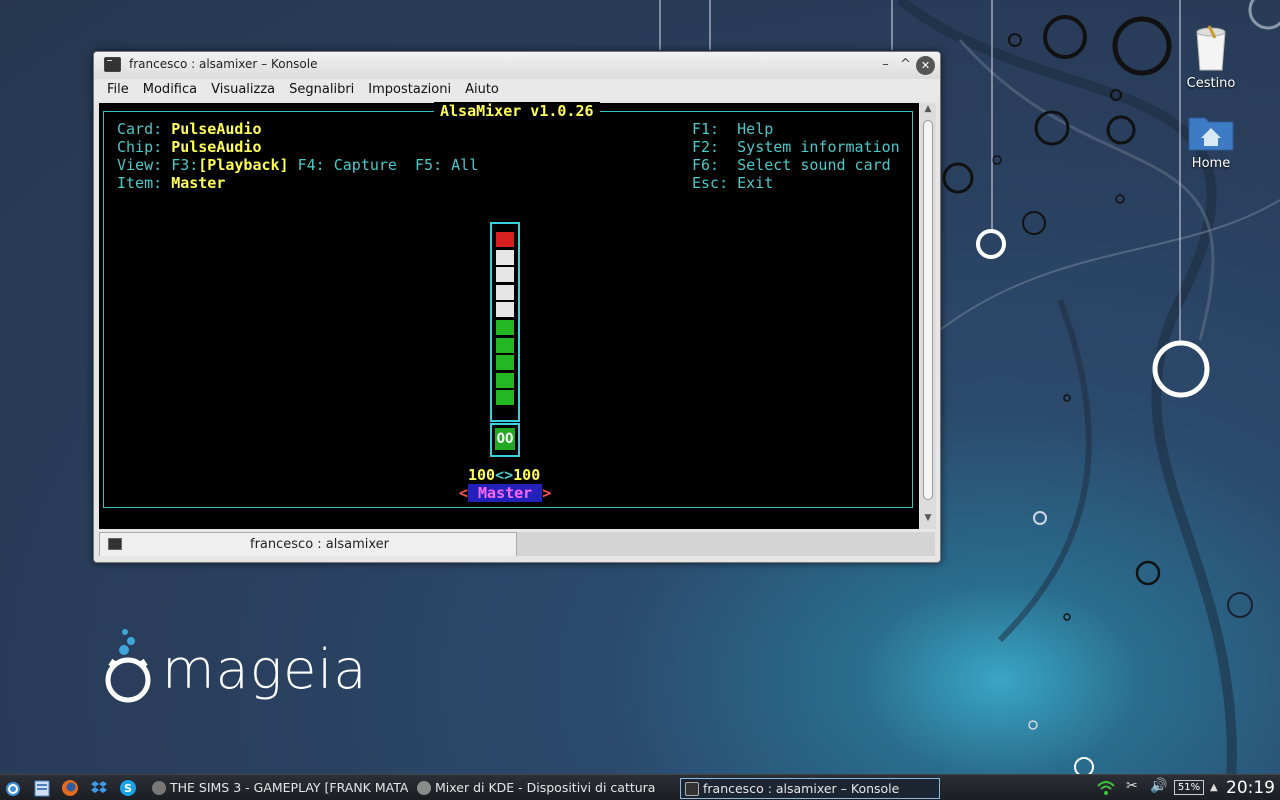 The height and width of the screenshot is (800, 1280). What do you see at coordinates (732, 183) in the screenshot?
I see `key-exit: Esc: Exit` at bounding box center [732, 183].